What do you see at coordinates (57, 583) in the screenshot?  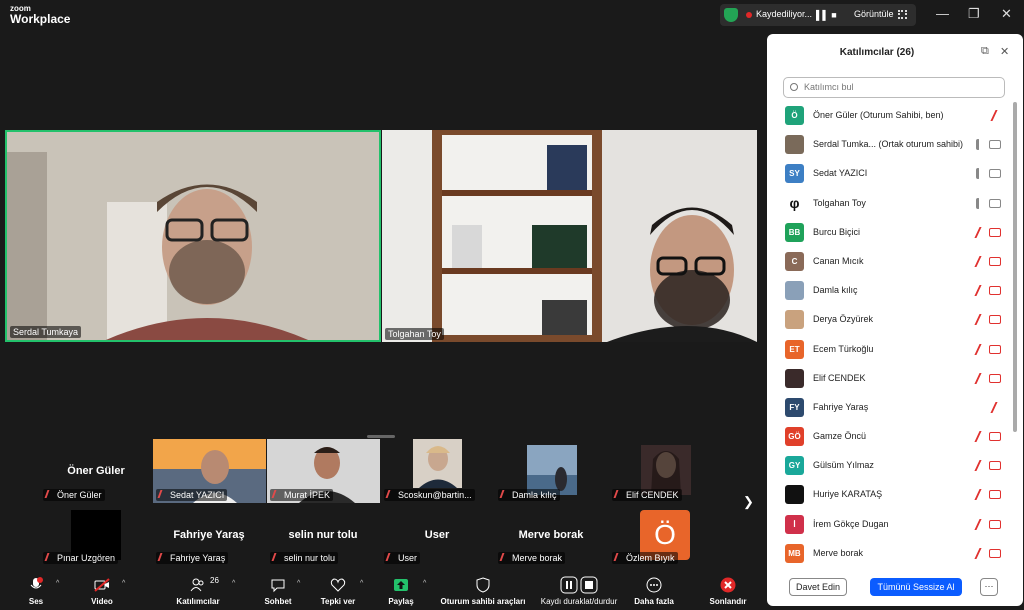 I see `audio-options-caret-icon: ^` at bounding box center [57, 583].